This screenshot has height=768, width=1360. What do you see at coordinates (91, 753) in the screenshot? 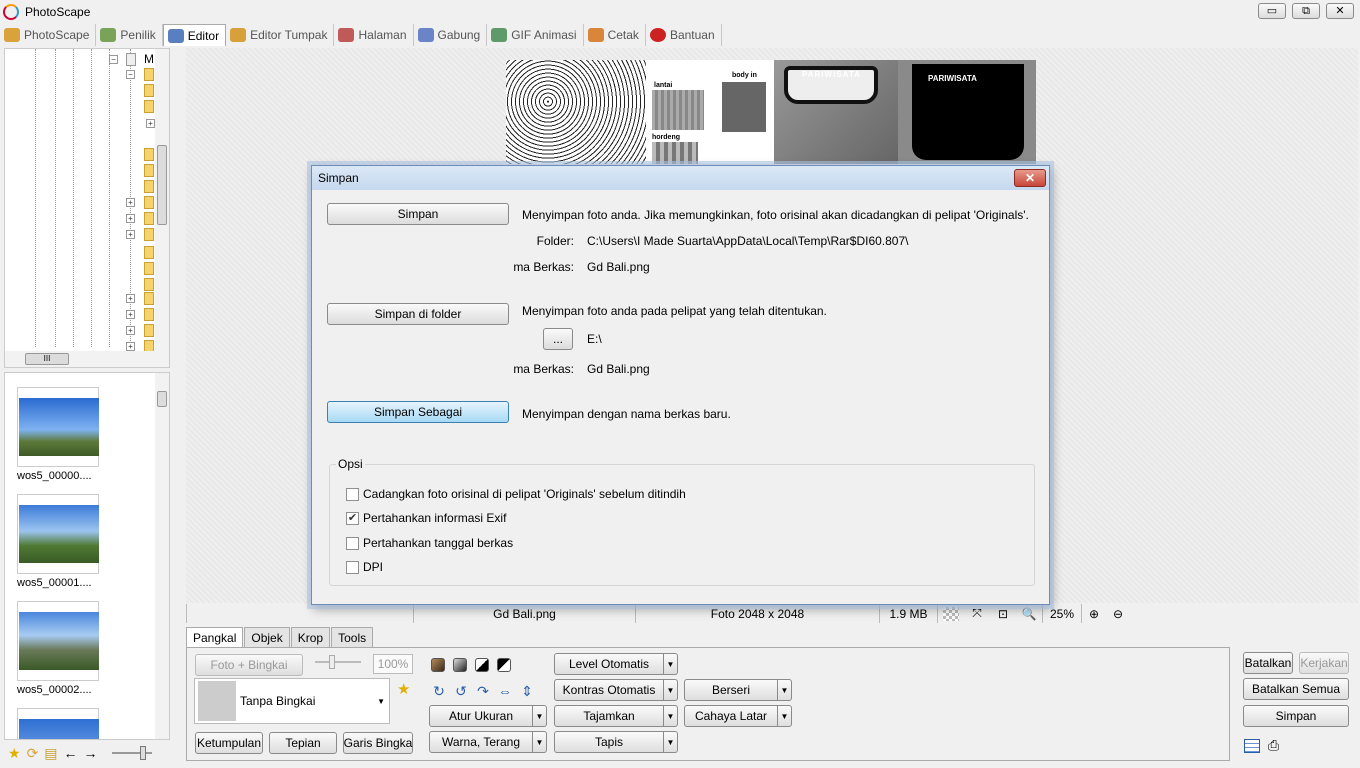
I see `forward-arrow-icon: →` at bounding box center [91, 753].